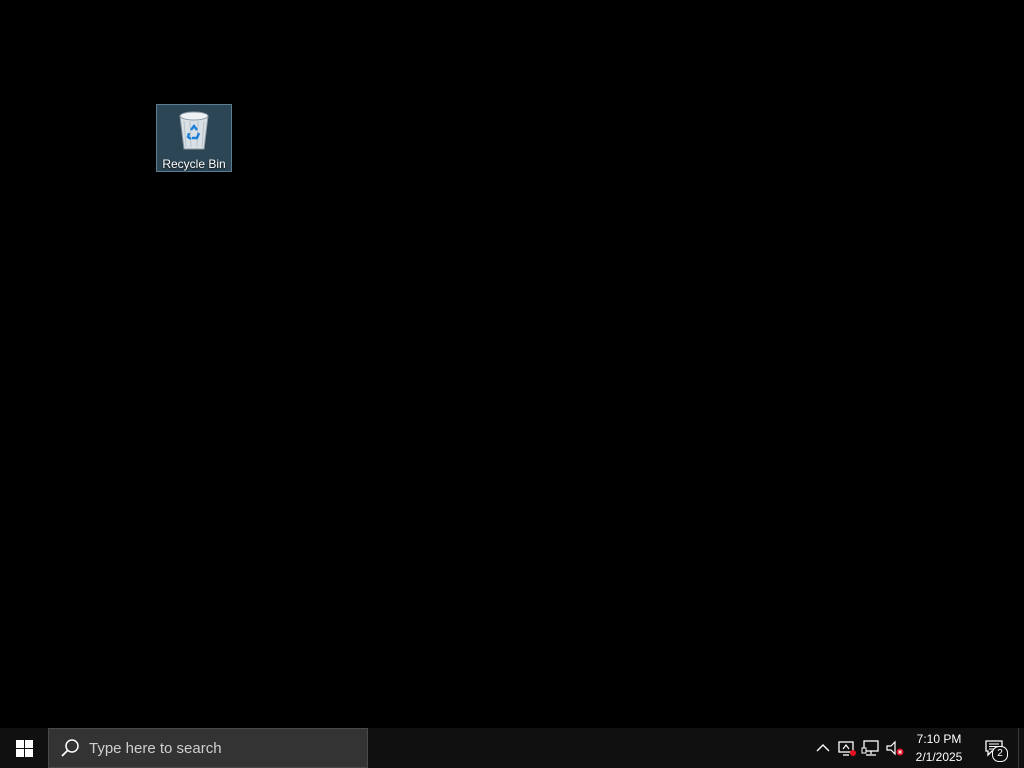 This screenshot has width=1024, height=768. I want to click on clock-time: 7:10 PM, so click(939, 739).